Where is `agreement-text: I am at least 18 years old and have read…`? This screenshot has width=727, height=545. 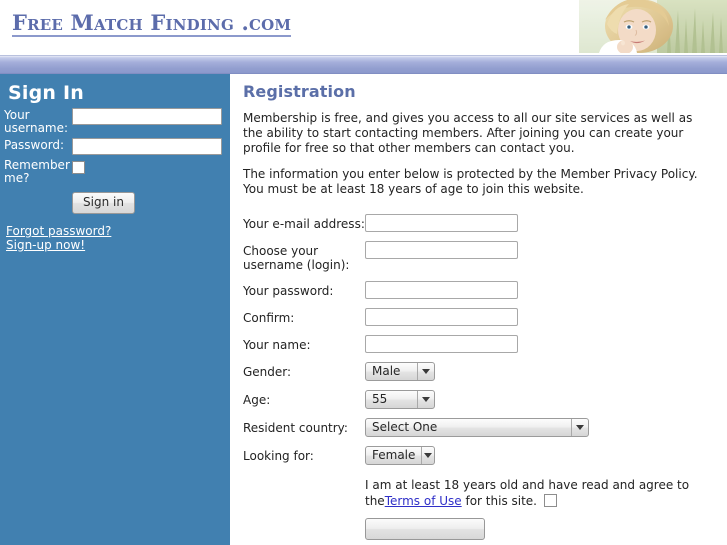
agreement-text: I am at least 18 years old and have read… is located at coordinates (535, 493).